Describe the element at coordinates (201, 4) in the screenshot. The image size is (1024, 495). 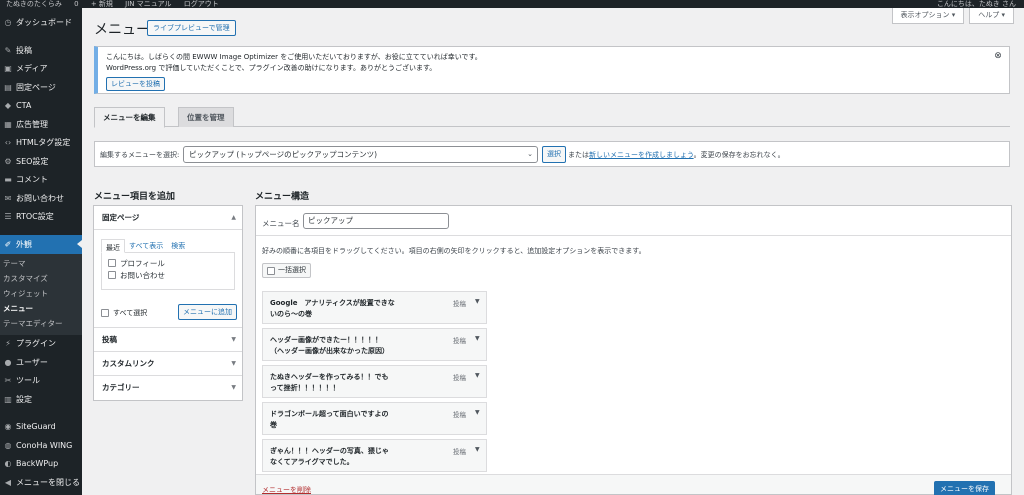
I see `admin-bar-logout: ログアウト` at that location.